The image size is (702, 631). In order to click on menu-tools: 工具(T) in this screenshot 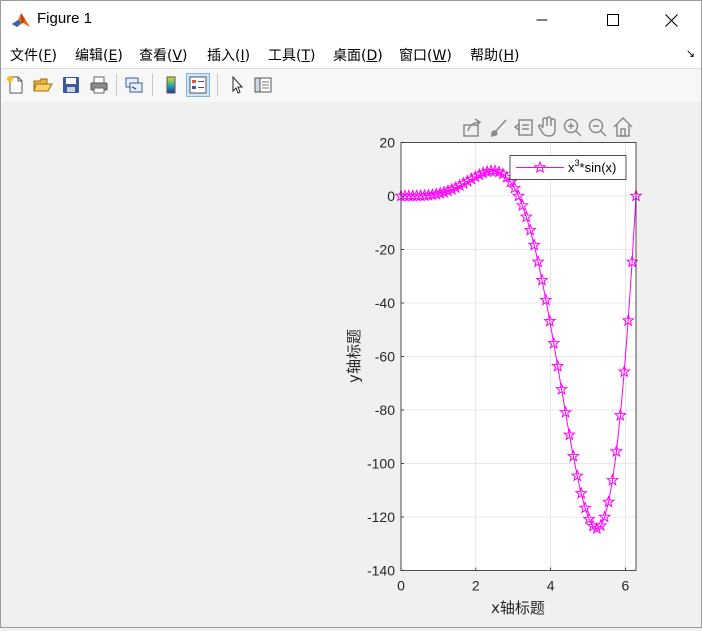, I will do `click(292, 55)`.